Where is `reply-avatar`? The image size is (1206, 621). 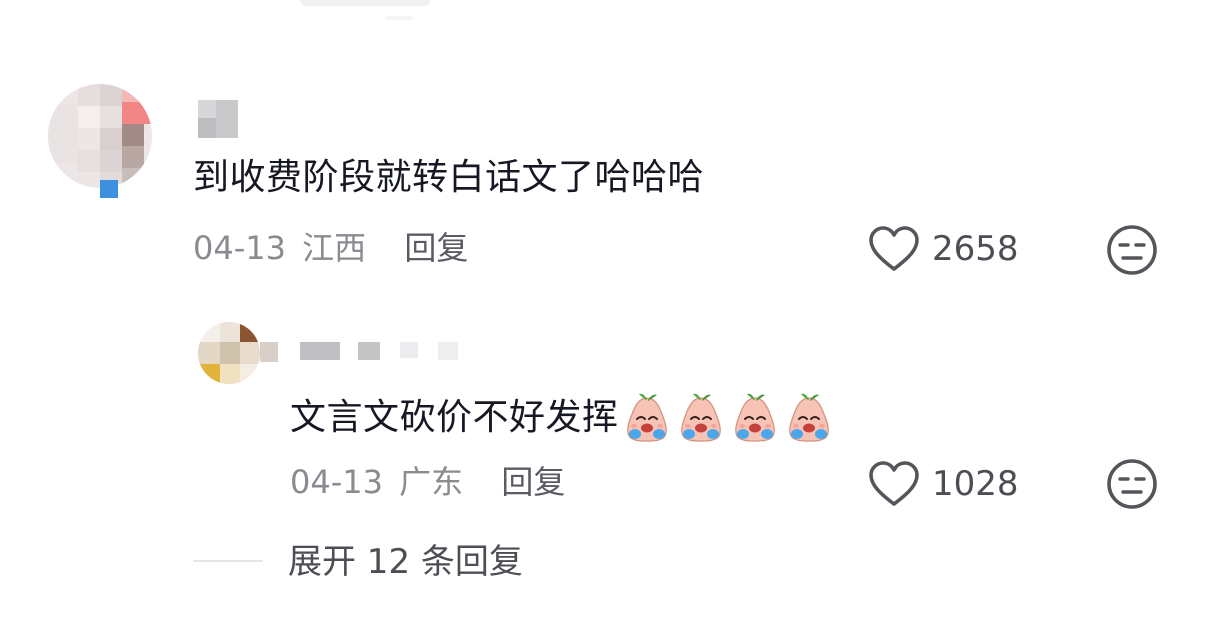 reply-avatar is located at coordinates (240, 353).